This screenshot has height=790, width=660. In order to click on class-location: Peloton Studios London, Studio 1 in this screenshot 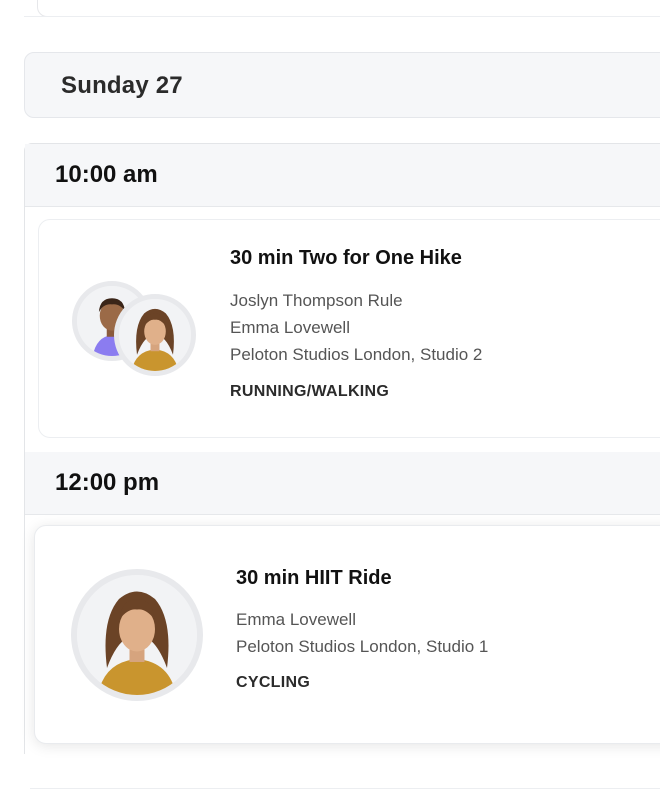, I will do `click(362, 646)`.